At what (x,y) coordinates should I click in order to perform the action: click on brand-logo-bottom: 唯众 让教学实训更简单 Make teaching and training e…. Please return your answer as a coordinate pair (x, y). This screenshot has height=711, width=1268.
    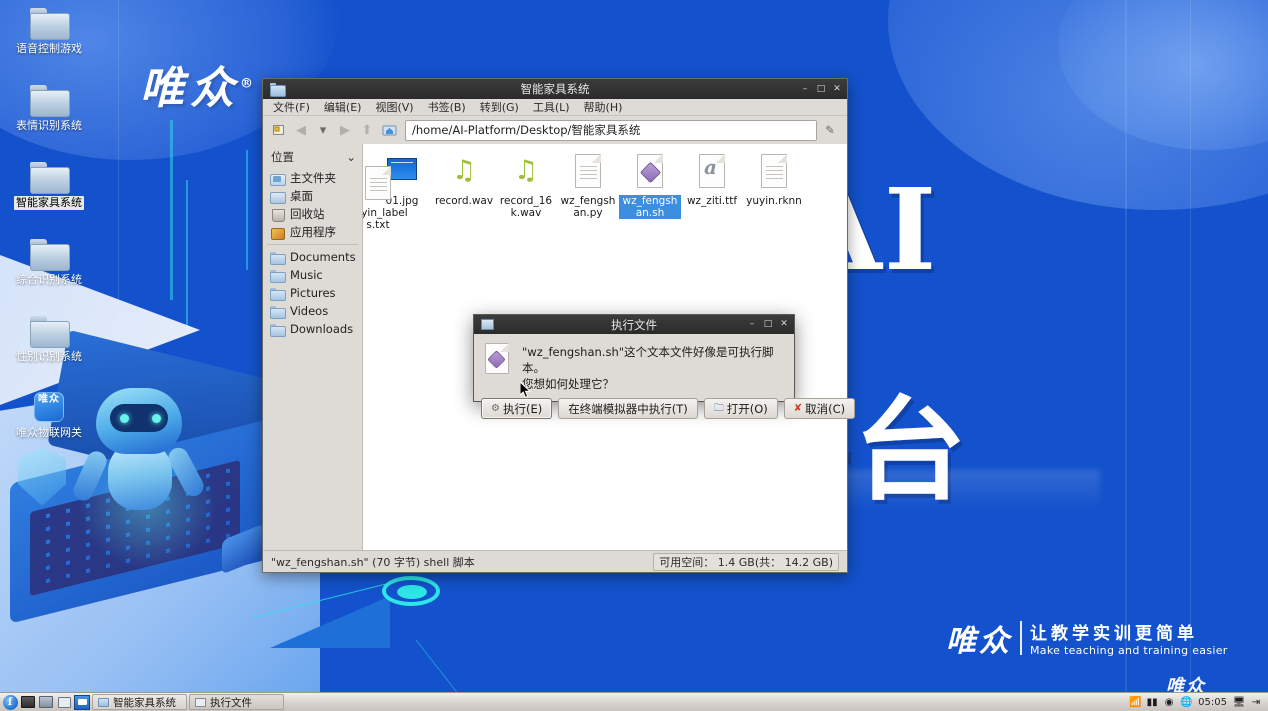
    Looking at the image, I should click on (1087, 638).